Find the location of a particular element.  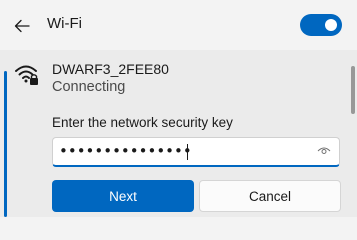

back-arrow-icon is located at coordinates (22, 26).